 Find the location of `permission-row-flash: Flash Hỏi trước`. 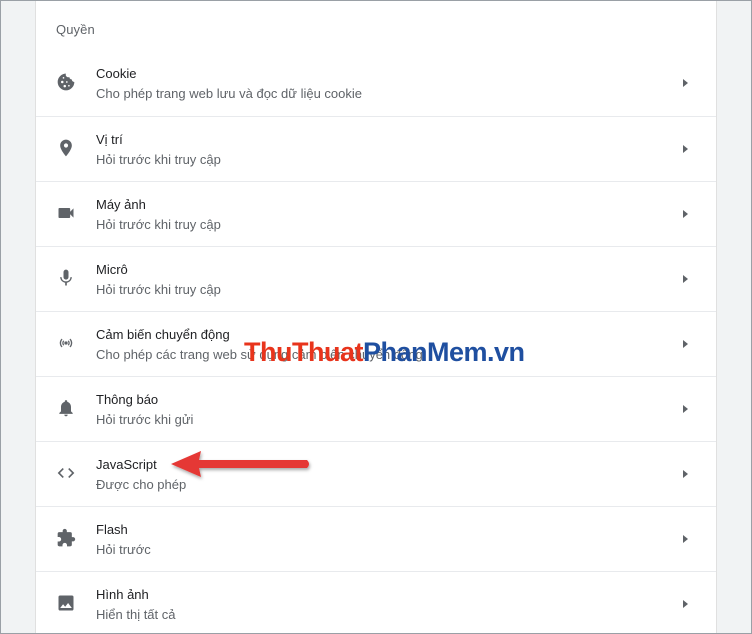

permission-row-flash: Flash Hỏi trước is located at coordinates (376, 538).